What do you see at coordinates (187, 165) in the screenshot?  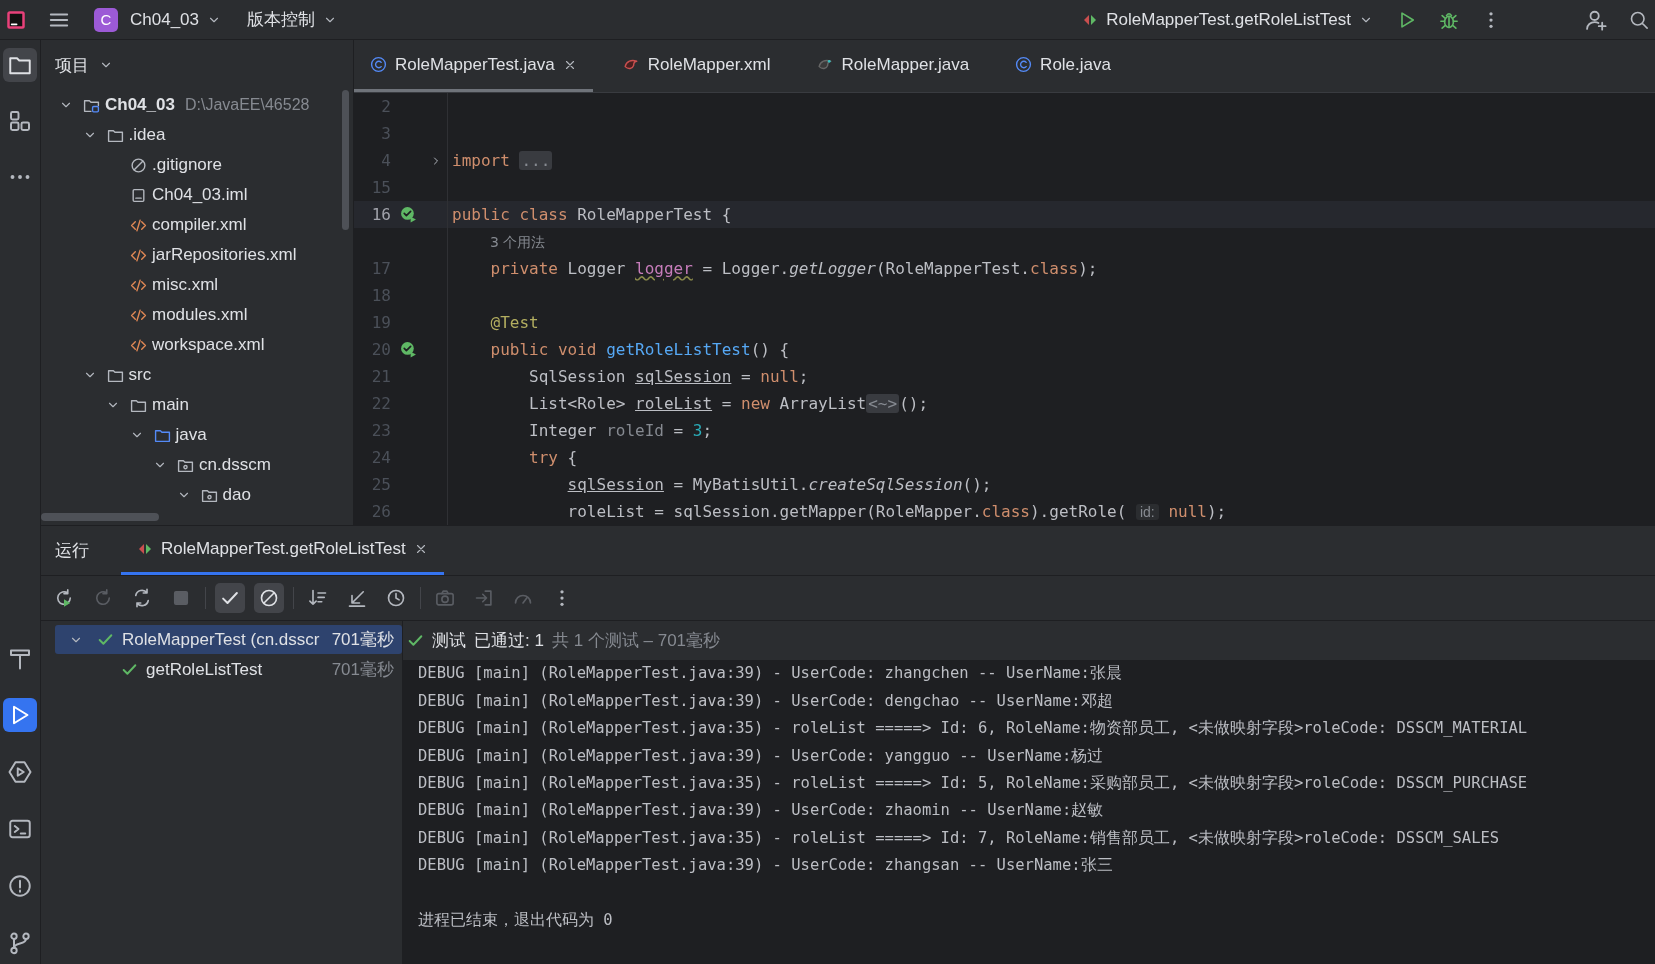 I see `tree-item: .gitignore` at bounding box center [187, 165].